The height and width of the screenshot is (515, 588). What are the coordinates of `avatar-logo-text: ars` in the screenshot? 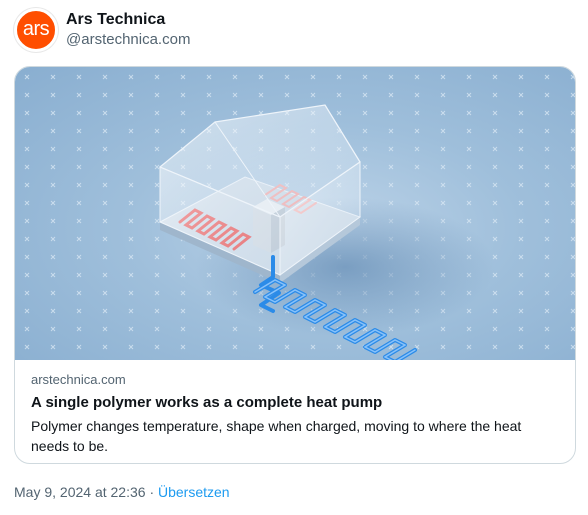 It's located at (36, 28).